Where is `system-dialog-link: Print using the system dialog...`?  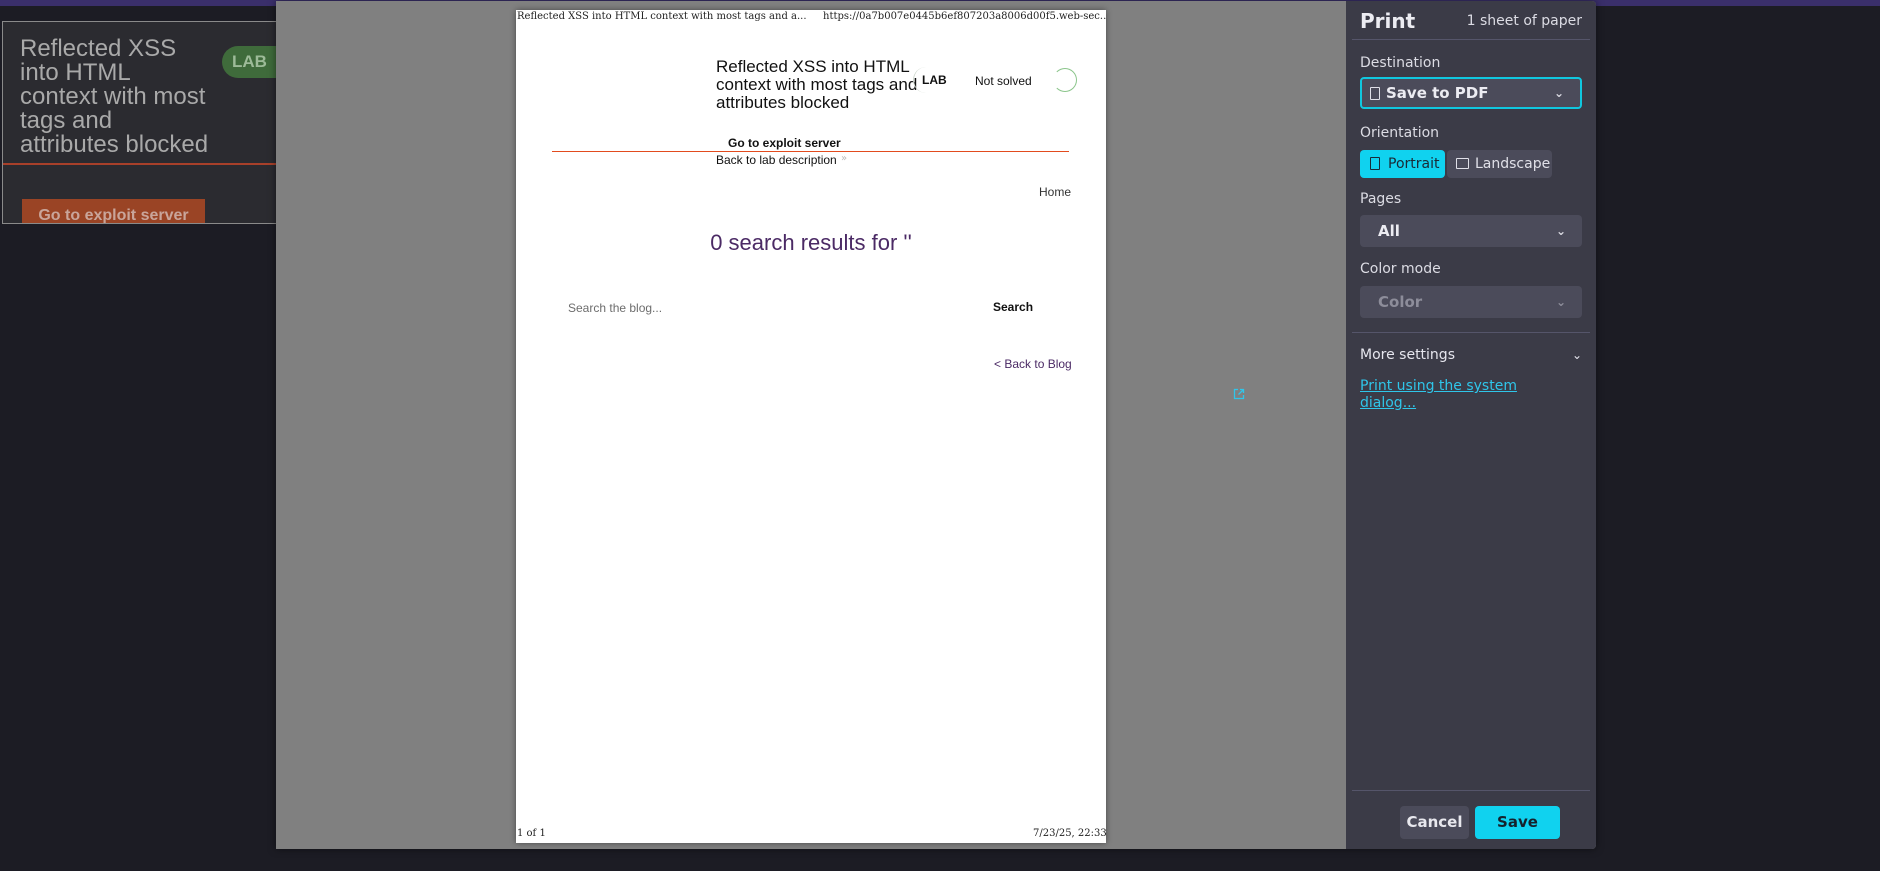 system-dialog-link: Print using the system dialog... is located at coordinates (1442, 395).